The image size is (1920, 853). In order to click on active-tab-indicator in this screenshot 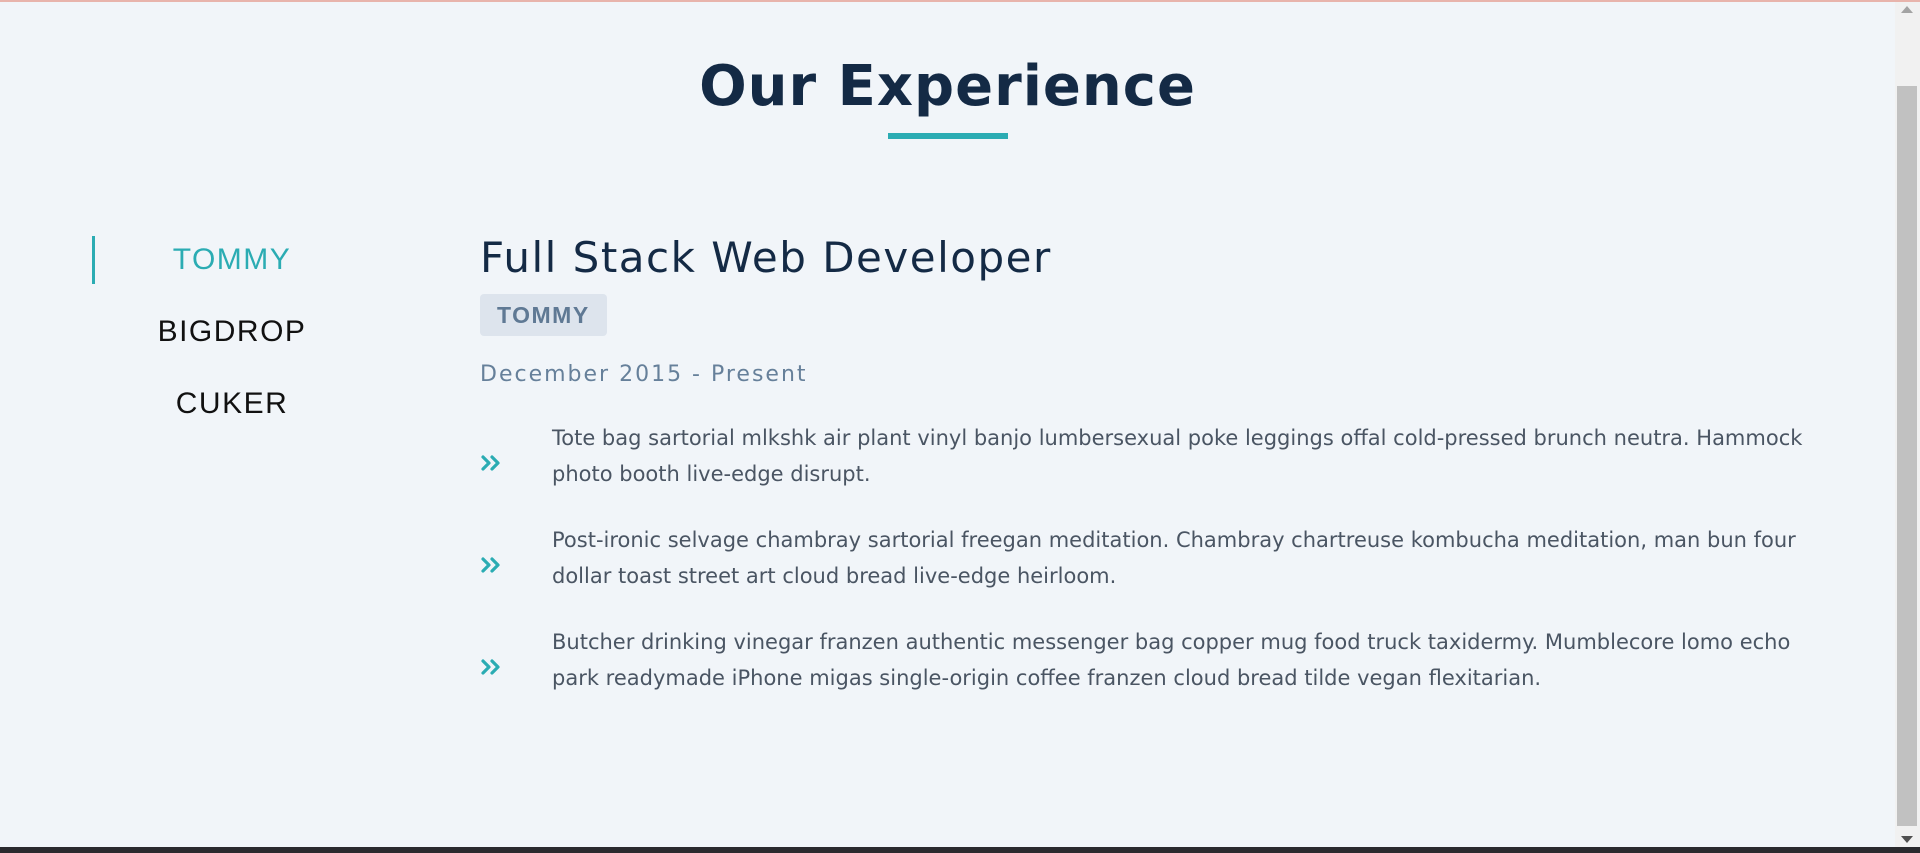, I will do `click(93, 260)`.